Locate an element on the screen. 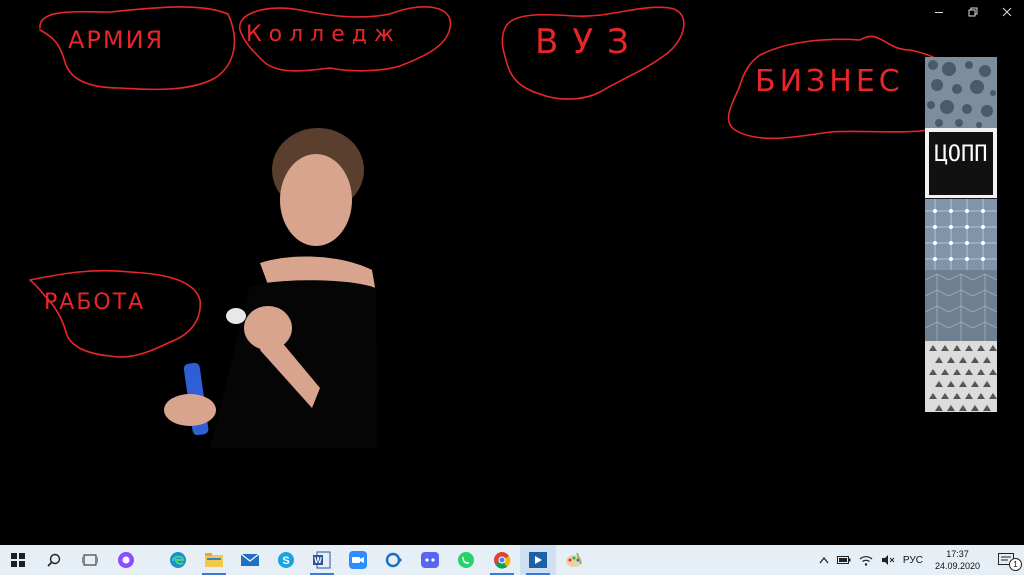 The image size is (1024, 575). paint-button is located at coordinates (574, 560).